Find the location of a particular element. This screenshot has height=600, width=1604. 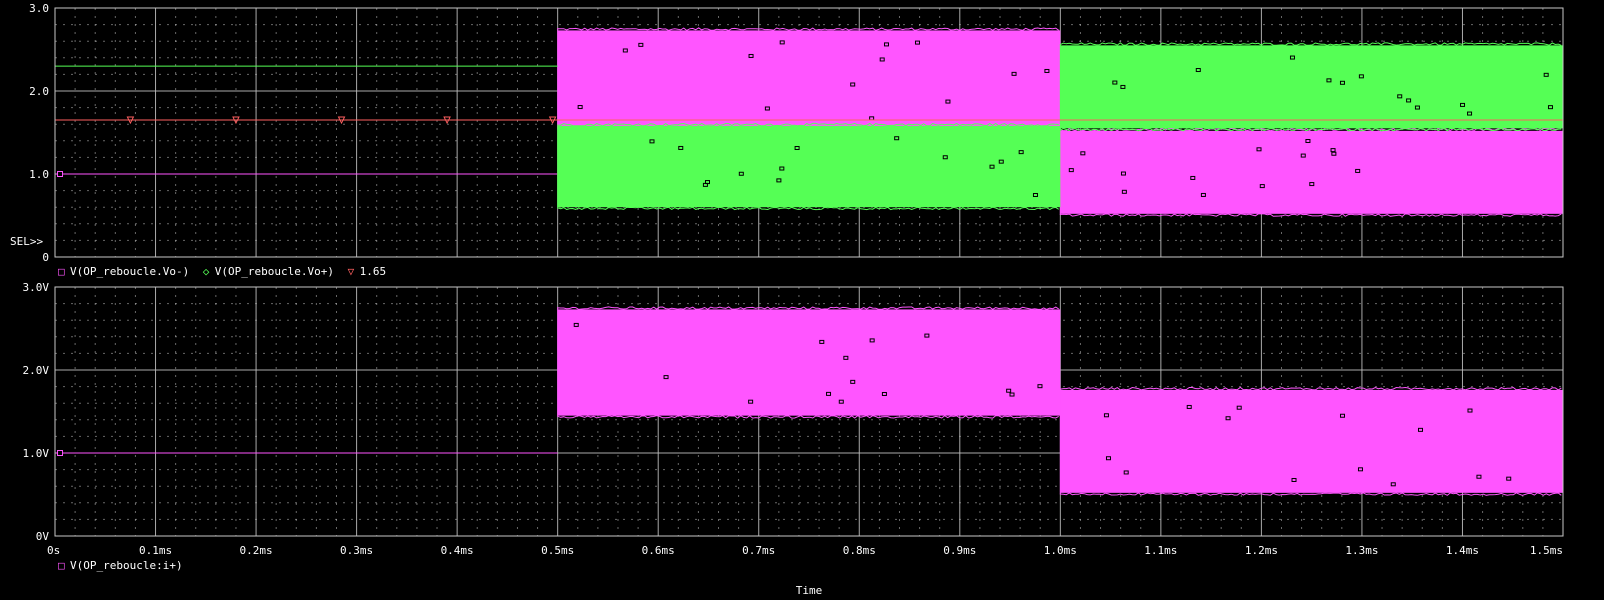

y-tick-label: 2.0V is located at coordinates (36, 370).